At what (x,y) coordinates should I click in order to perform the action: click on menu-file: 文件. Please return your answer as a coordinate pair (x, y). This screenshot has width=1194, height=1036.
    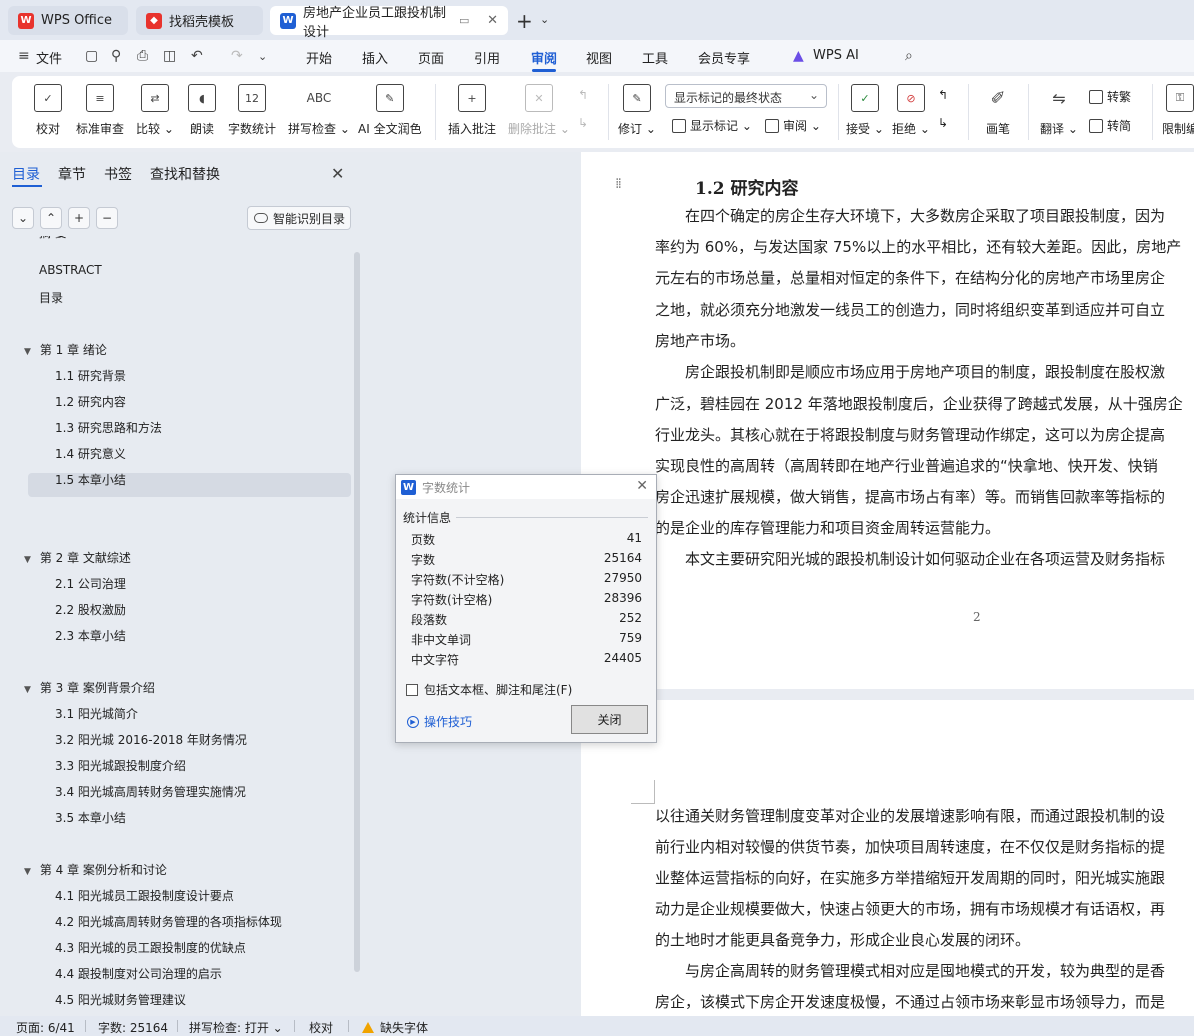
    Looking at the image, I should click on (49, 57).